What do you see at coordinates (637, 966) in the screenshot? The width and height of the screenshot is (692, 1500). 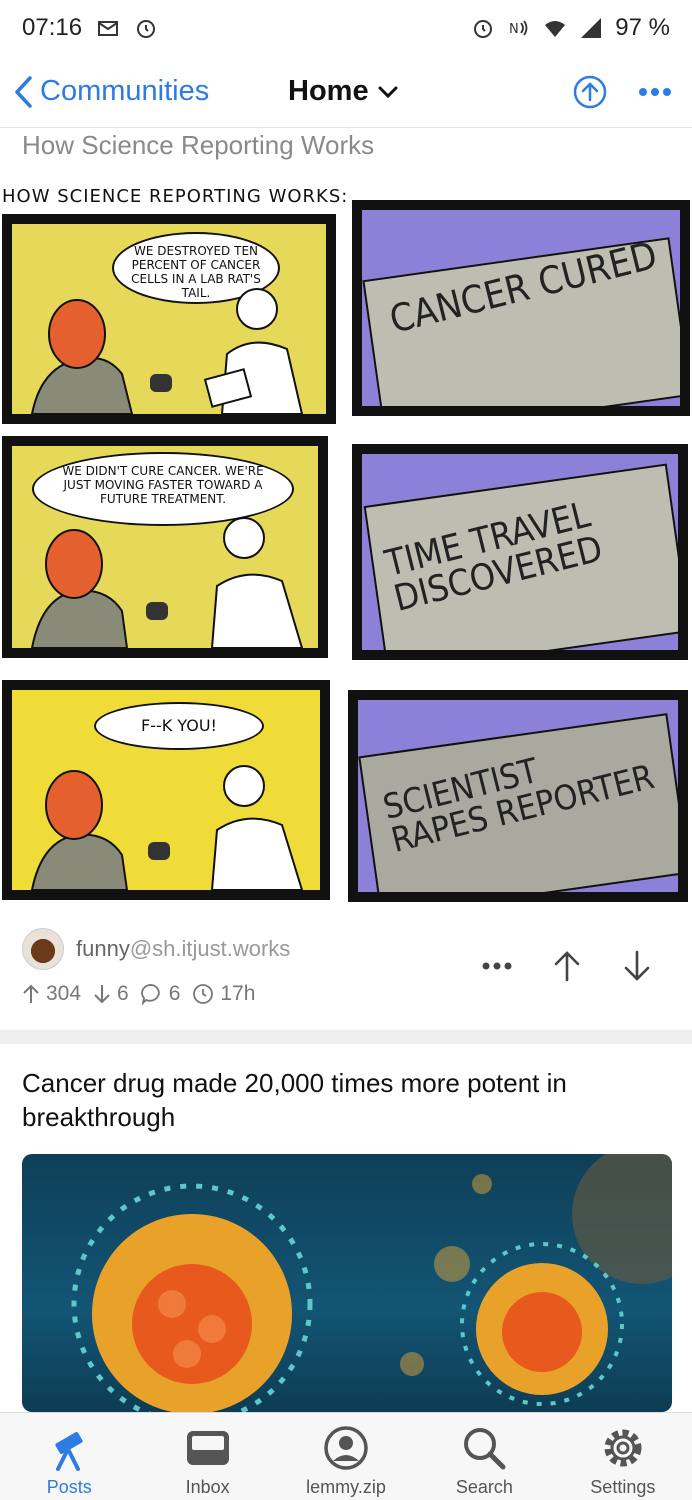 I see `downvote-arrow-icon` at bounding box center [637, 966].